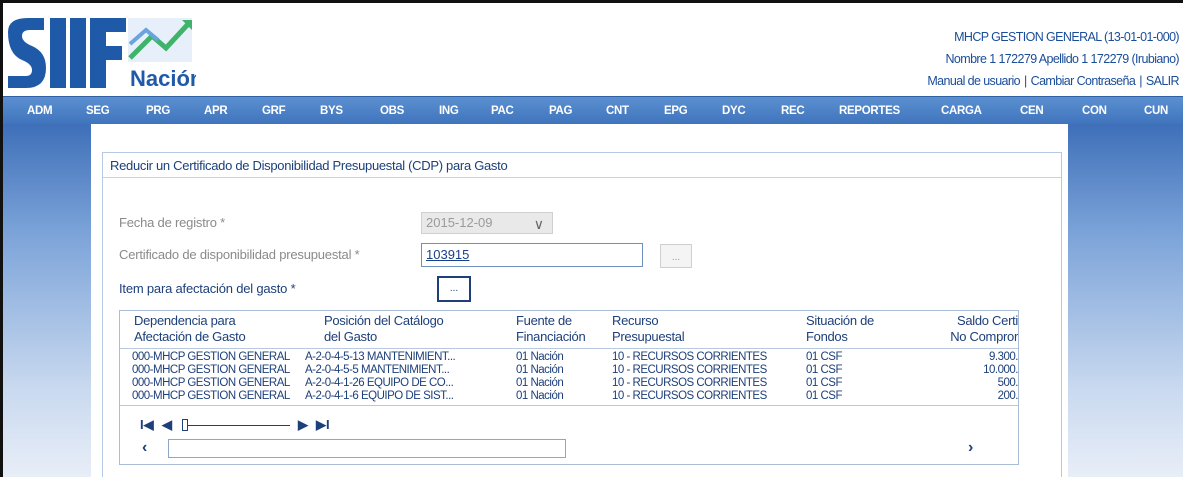 The width and height of the screenshot is (1183, 477). I want to click on cdp-value: 103915, so click(448, 254).